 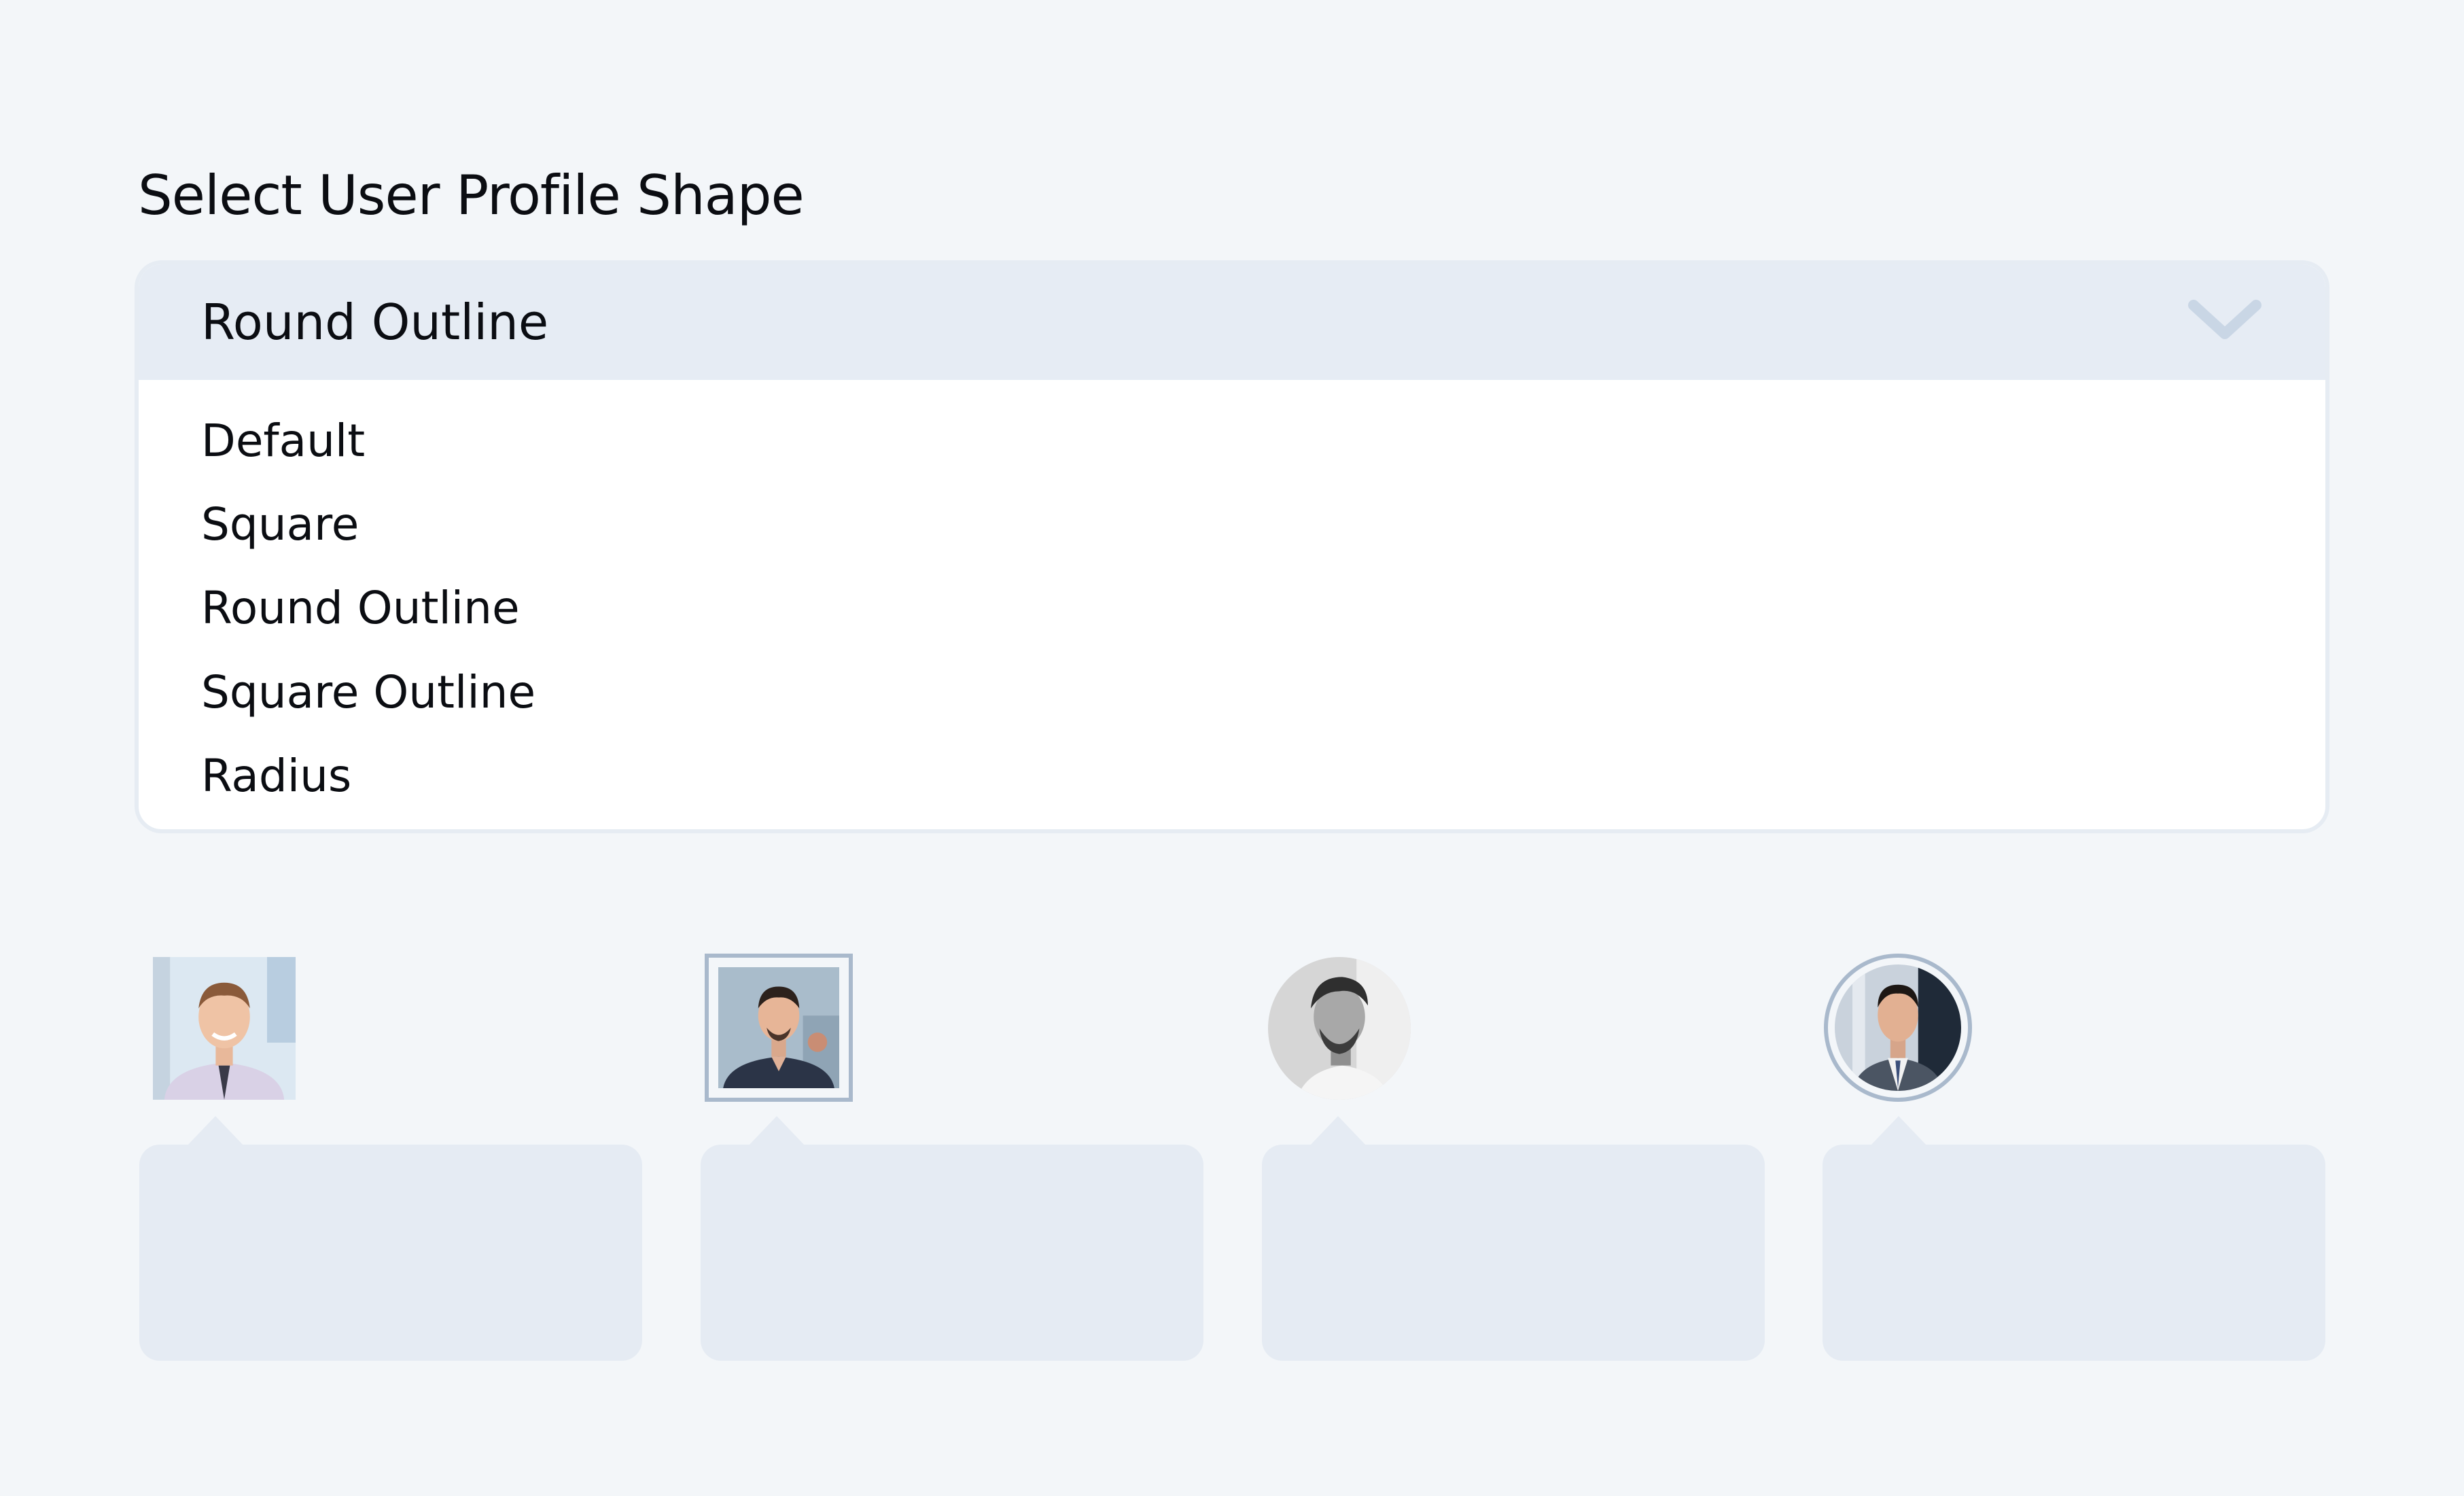 What do you see at coordinates (471, 195) in the screenshot?
I see `page-title: Select User Profile Shape` at bounding box center [471, 195].